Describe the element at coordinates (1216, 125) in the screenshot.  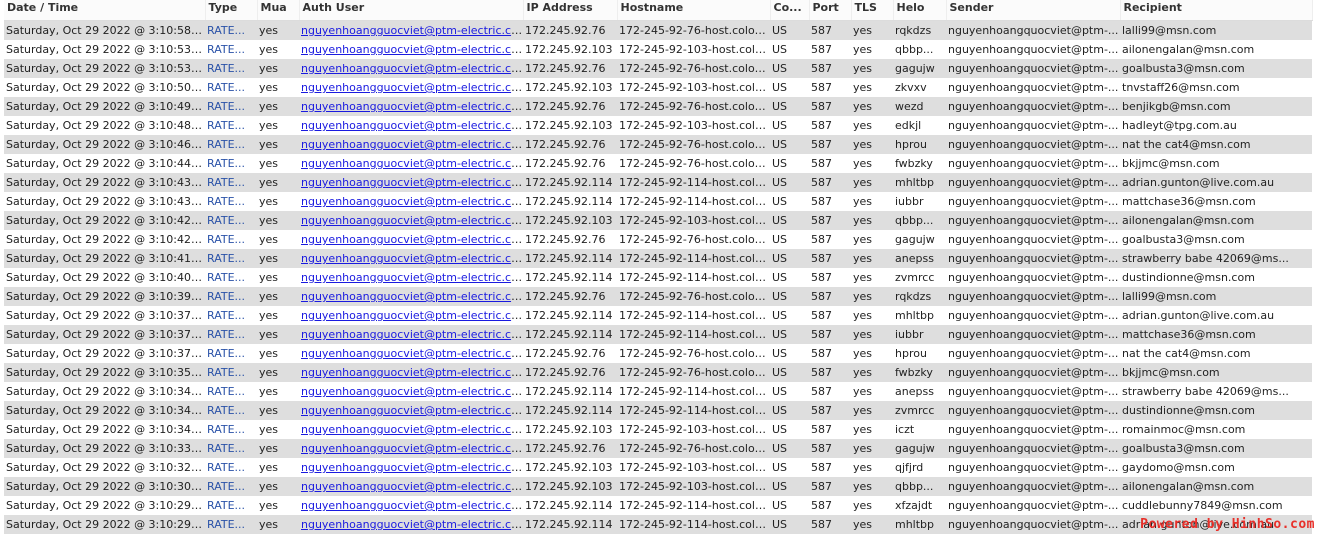
I see `cell-recipient: hadleyt@tpg.com.au` at that location.